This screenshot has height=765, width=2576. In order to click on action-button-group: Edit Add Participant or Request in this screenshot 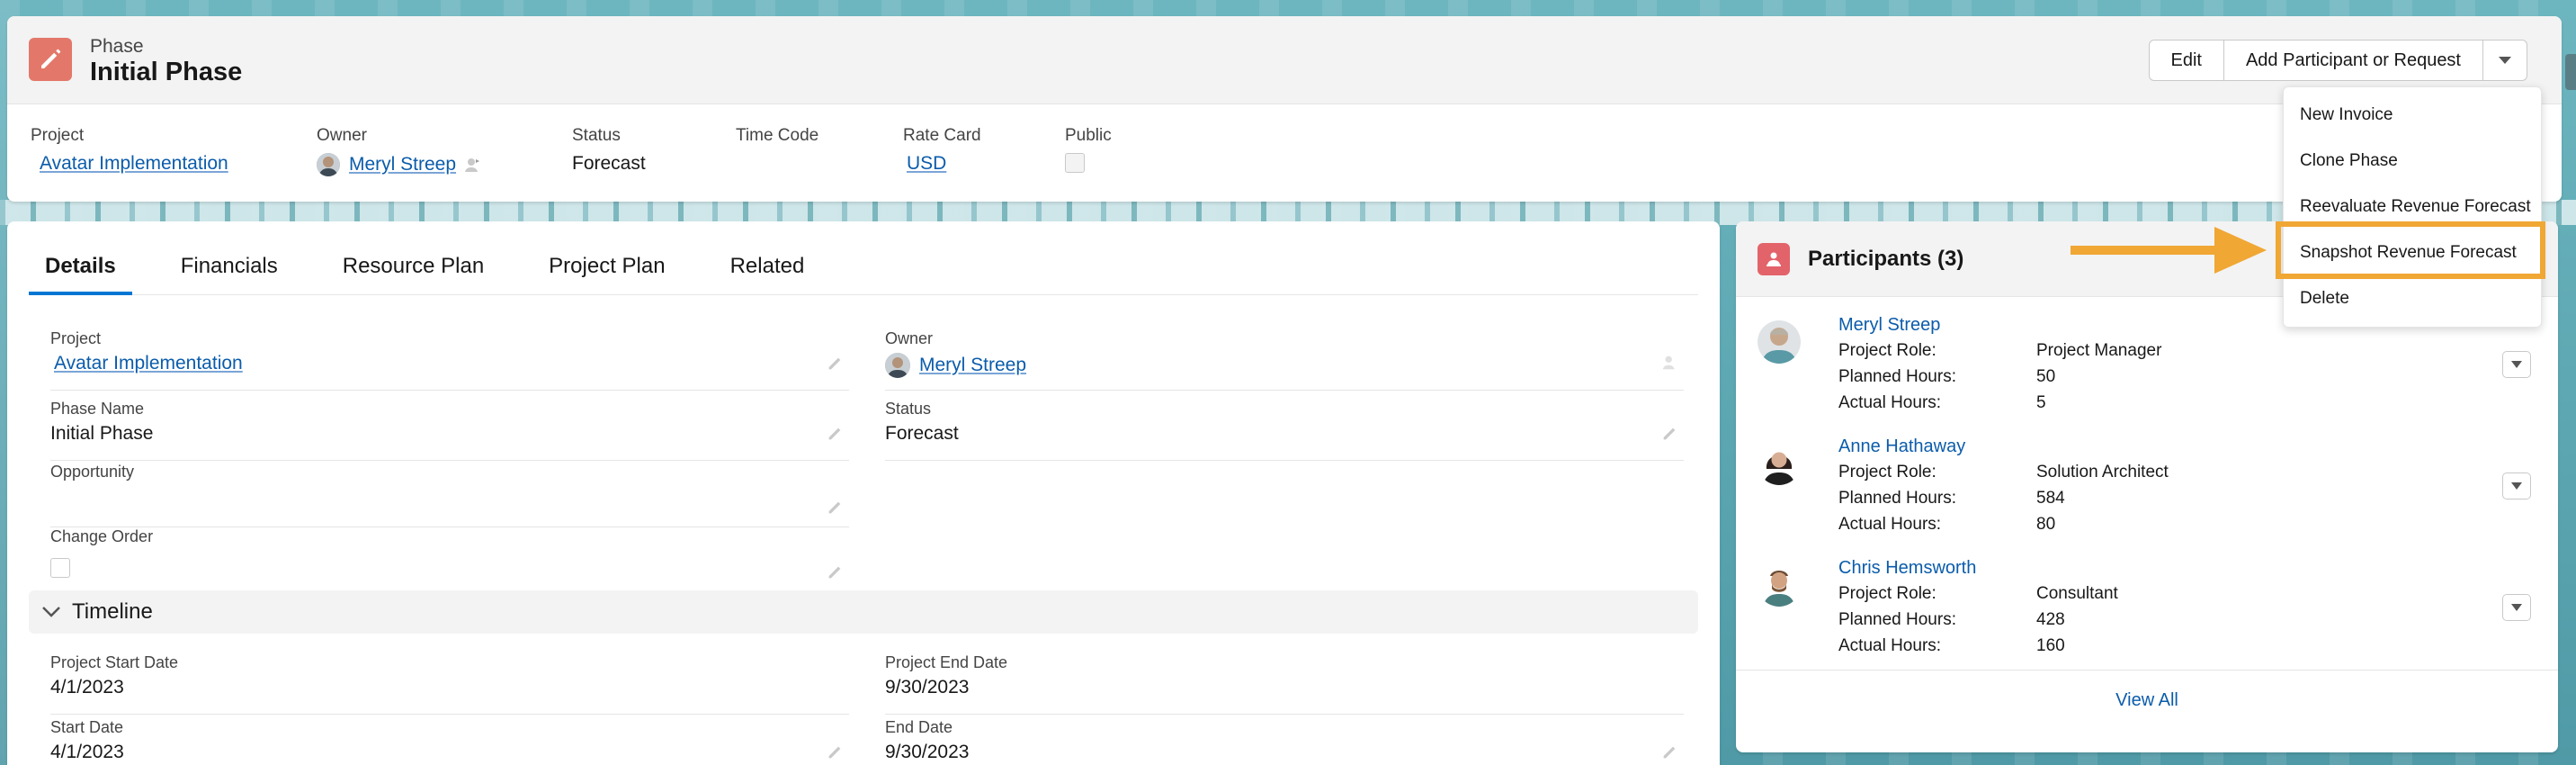, I will do `click(2337, 61)`.